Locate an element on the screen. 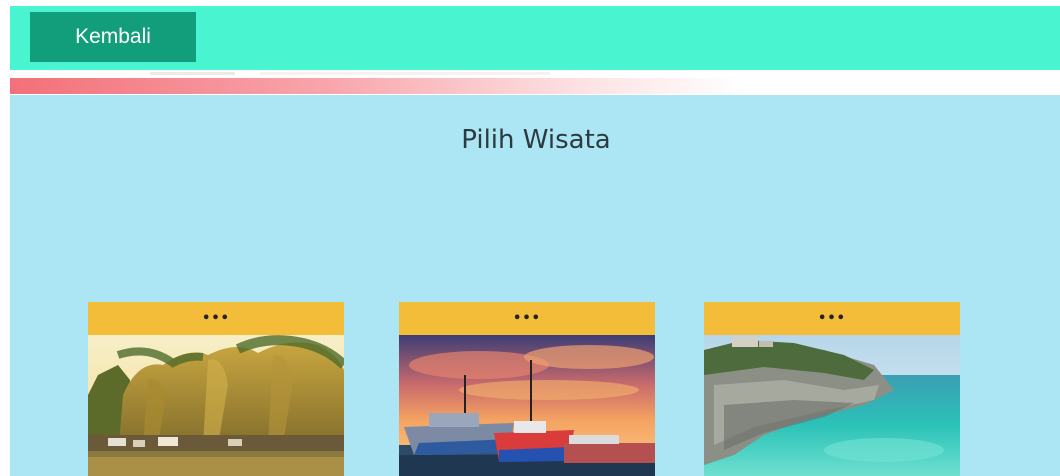  back-button: Kembali is located at coordinates (113, 37).